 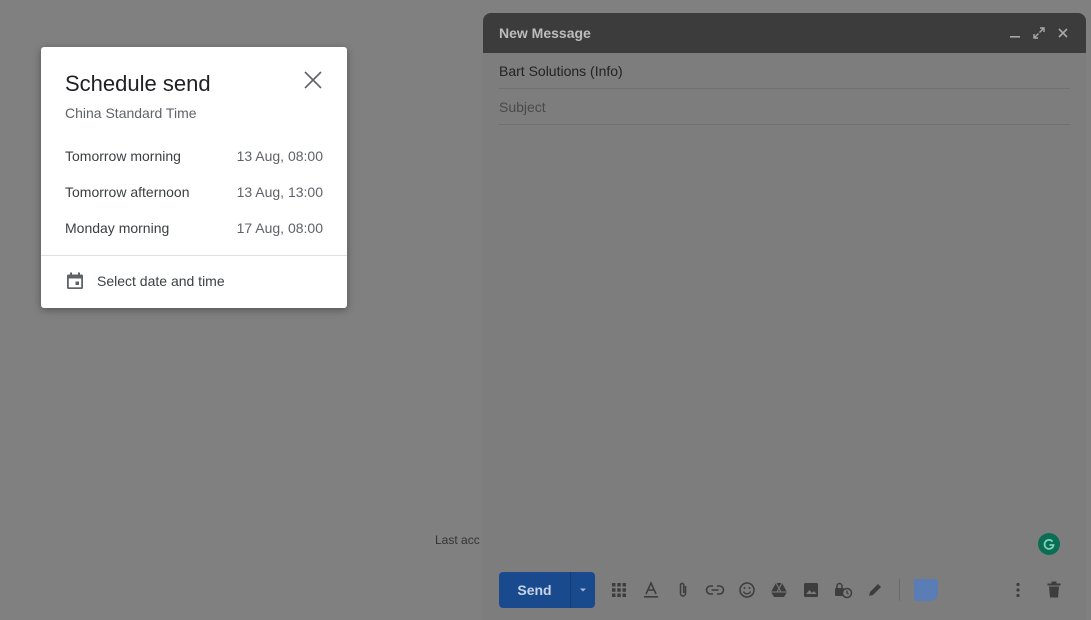 What do you see at coordinates (194, 228) in the screenshot?
I see `schedule-option-monday-morning: Monday morning 17 Aug, 08:00` at bounding box center [194, 228].